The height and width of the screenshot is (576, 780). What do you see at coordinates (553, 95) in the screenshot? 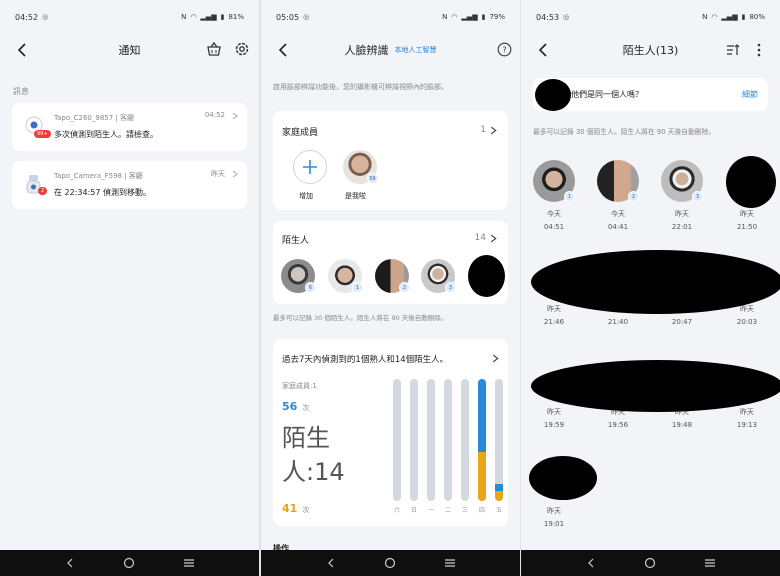
I see `redacted-avatar` at bounding box center [553, 95].